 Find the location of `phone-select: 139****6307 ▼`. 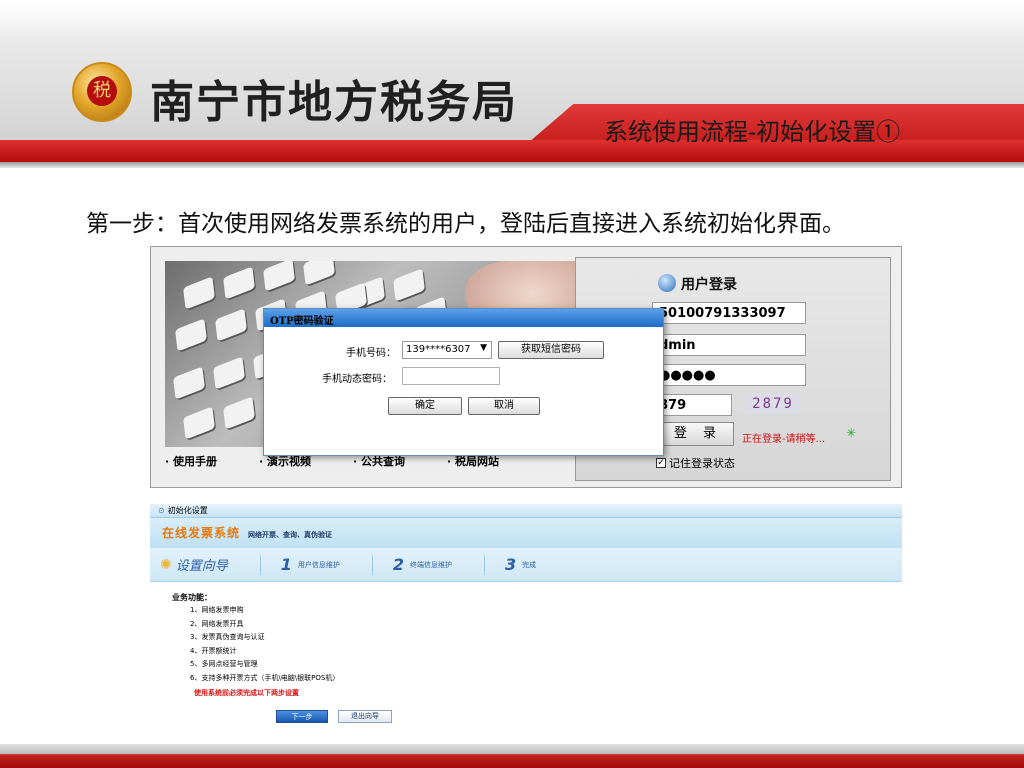

phone-select: 139****6307 ▼ is located at coordinates (447, 350).